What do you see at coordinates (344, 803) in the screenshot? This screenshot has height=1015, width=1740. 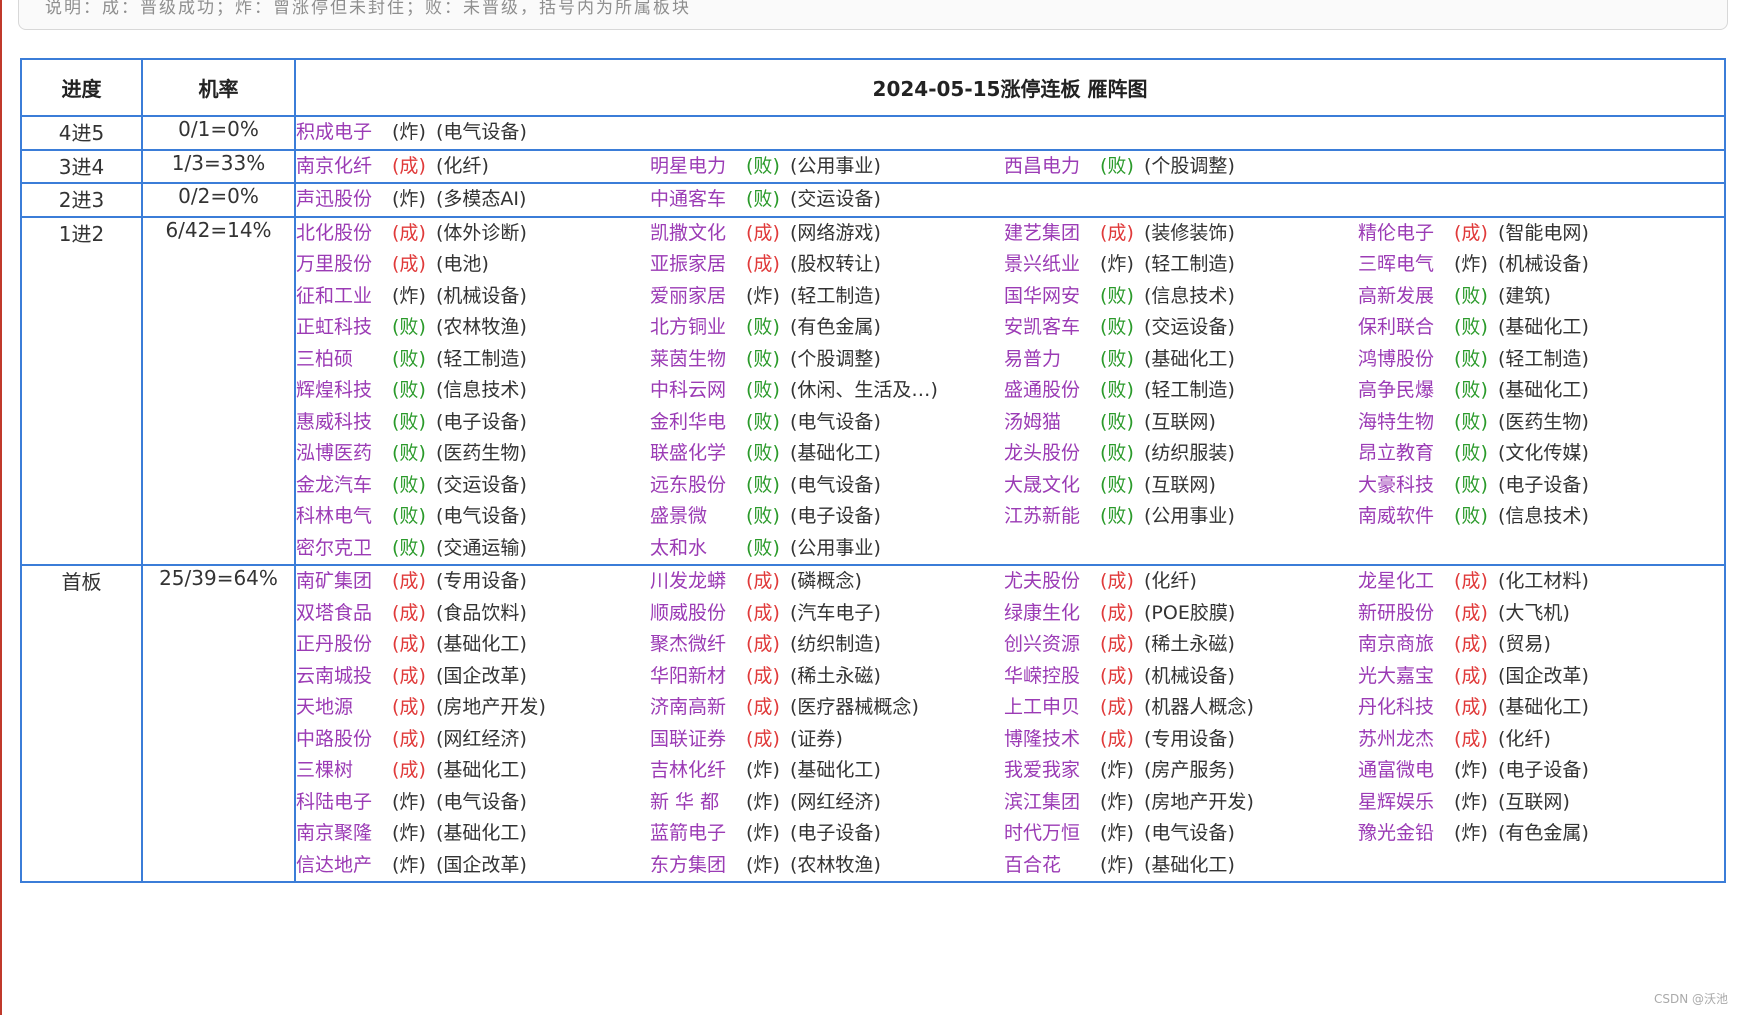 I see `stock-name-link: 科陆电子` at bounding box center [344, 803].